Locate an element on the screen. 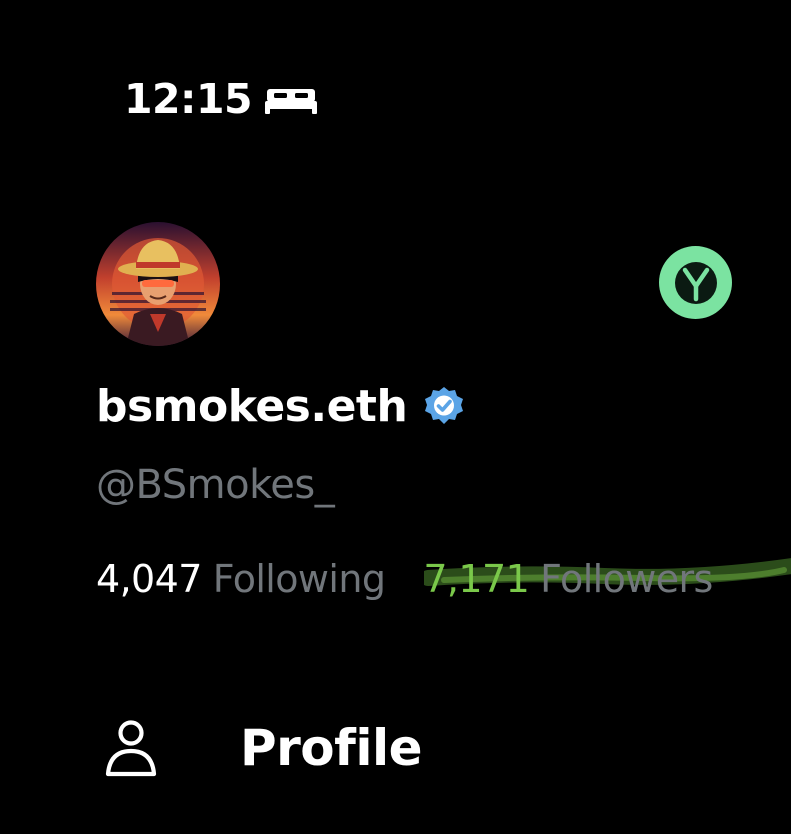 This screenshot has height=834, width=791. following-stat: 4,047 Following is located at coordinates (241, 579).